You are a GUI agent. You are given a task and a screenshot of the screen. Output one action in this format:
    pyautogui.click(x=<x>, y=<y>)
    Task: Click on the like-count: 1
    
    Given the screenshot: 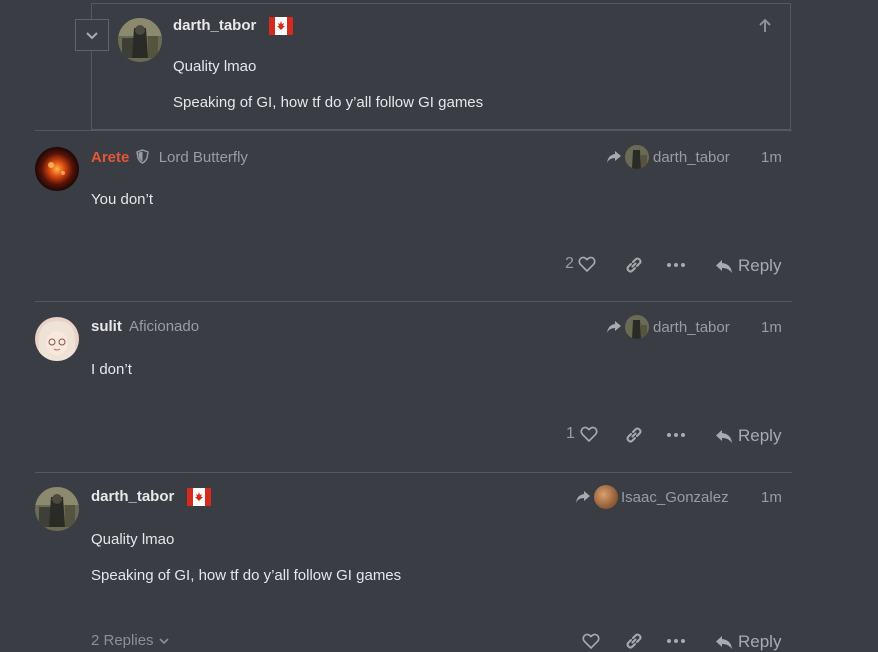 What is the action you would take?
    pyautogui.click(x=570, y=434)
    